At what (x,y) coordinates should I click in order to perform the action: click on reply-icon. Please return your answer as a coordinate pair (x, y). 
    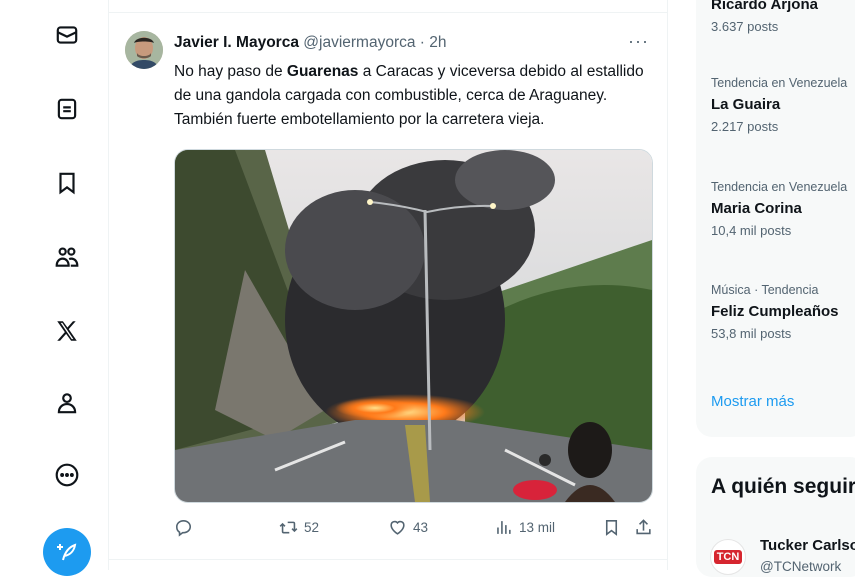
    Looking at the image, I should click on (183, 528).